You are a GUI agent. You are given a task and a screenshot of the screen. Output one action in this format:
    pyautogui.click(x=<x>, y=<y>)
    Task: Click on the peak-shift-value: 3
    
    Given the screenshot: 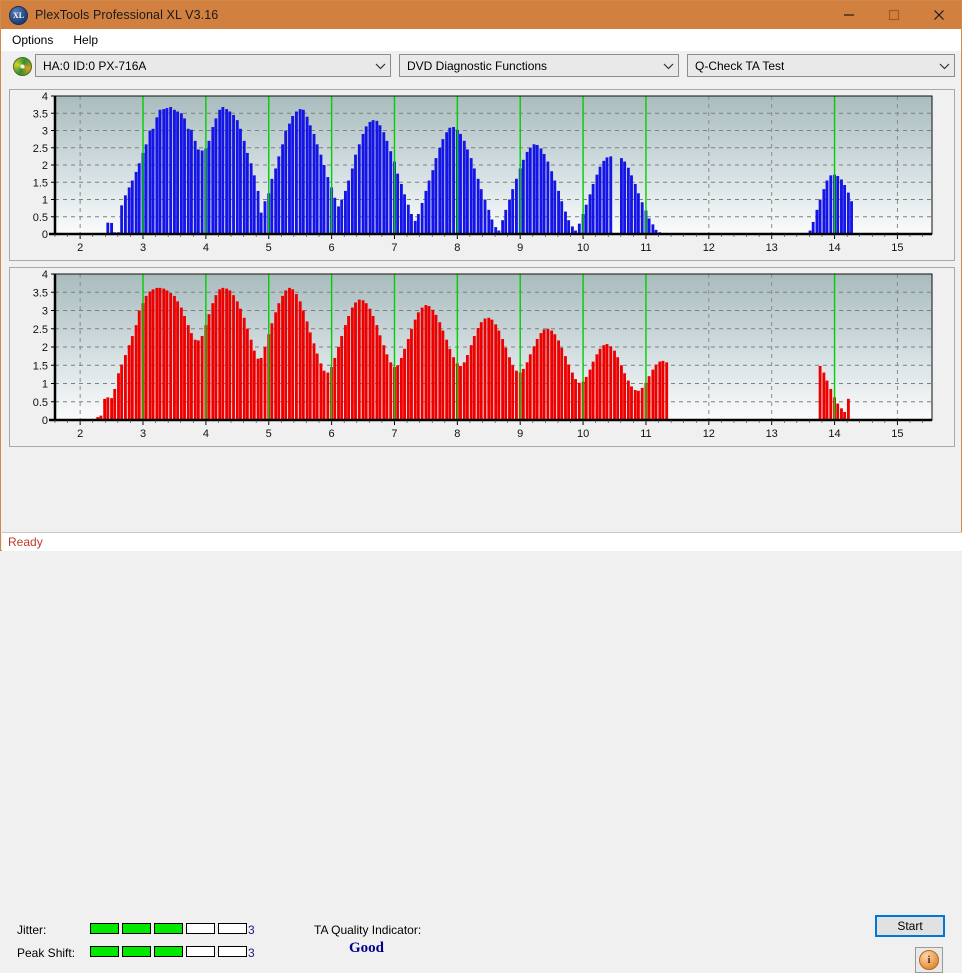 What is the action you would take?
    pyautogui.click(x=251, y=953)
    